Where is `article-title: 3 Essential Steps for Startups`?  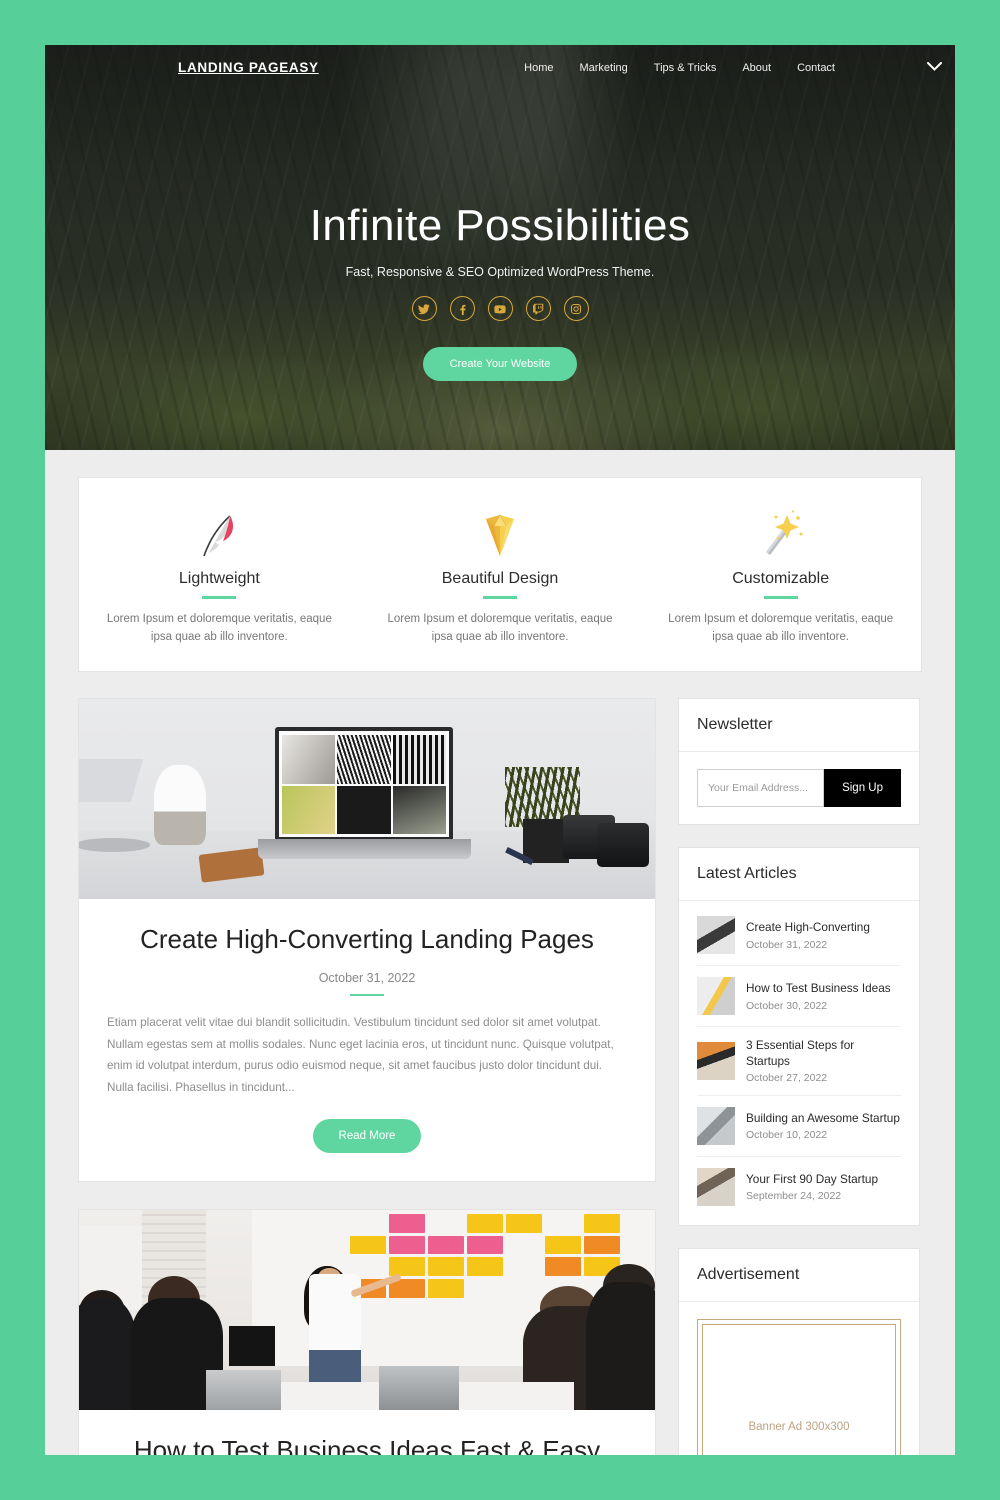 article-title: 3 Essential Steps for Startups is located at coordinates (800, 1053).